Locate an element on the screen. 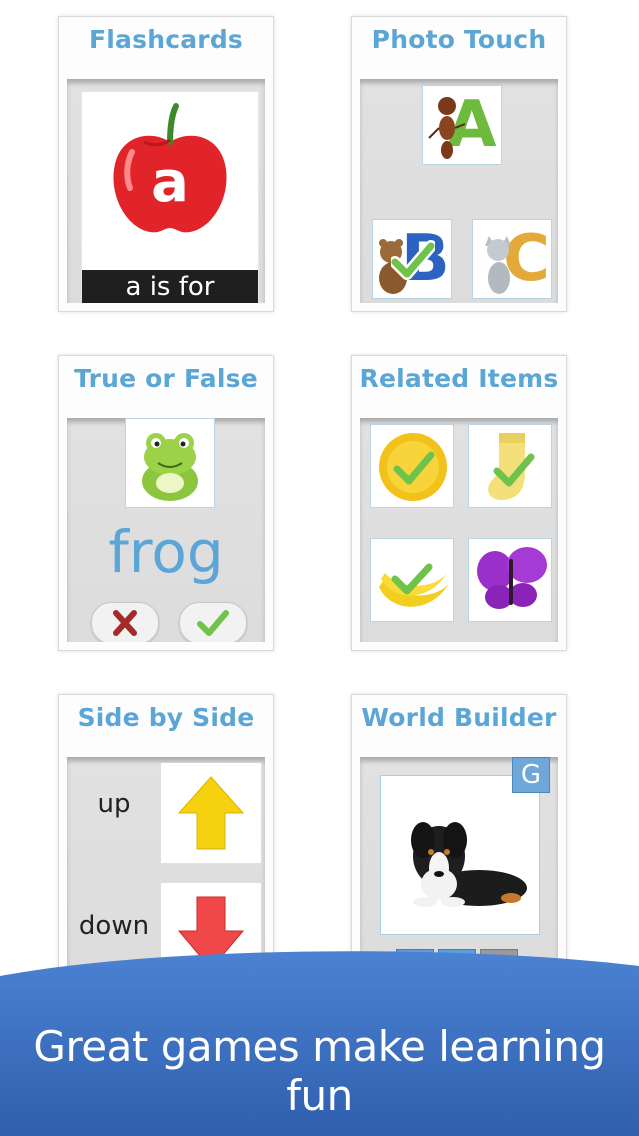  ant-icon is located at coordinates (447, 128).